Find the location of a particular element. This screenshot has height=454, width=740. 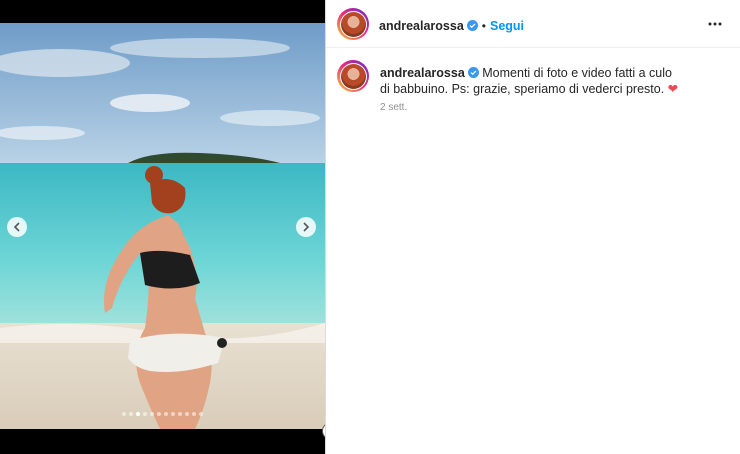

more-horizontal-icon is located at coordinates (715, 24).